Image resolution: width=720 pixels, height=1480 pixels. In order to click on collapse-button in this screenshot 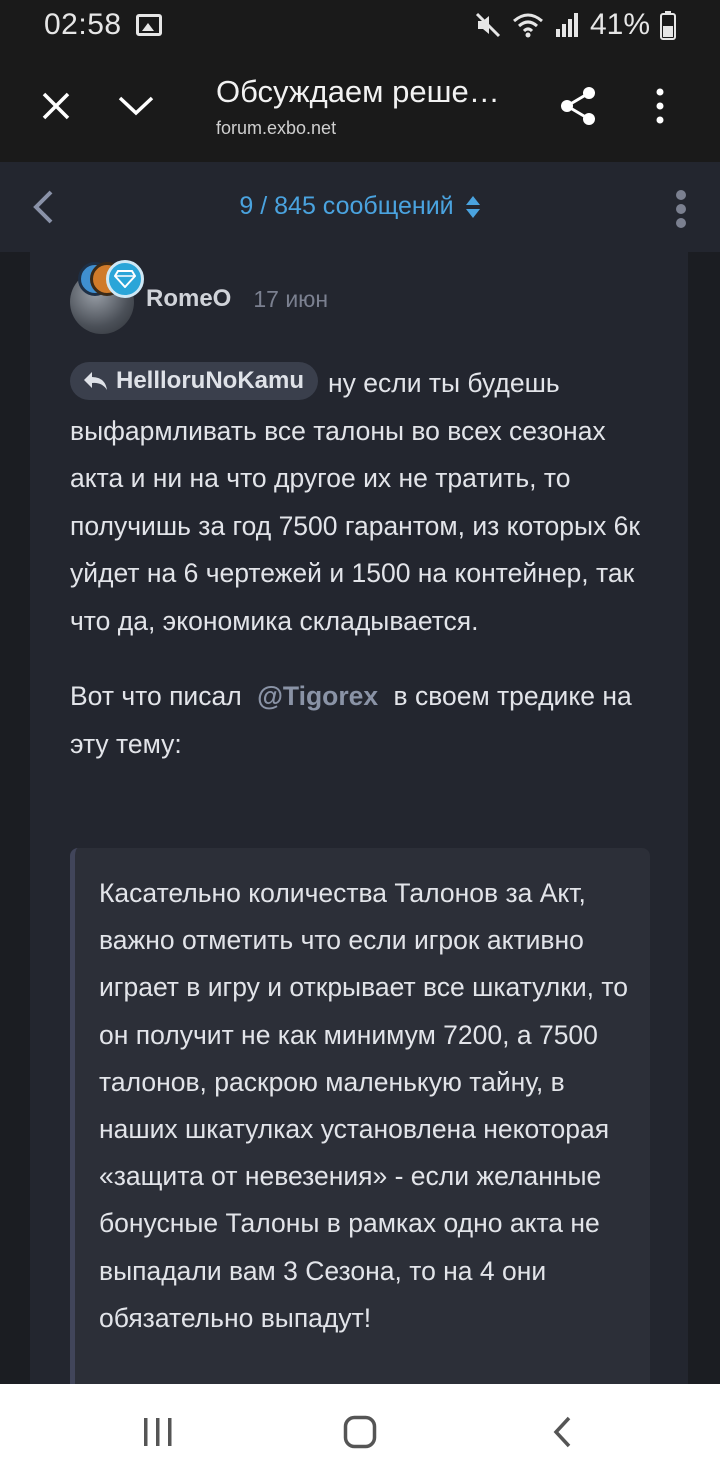, I will do `click(136, 106)`.